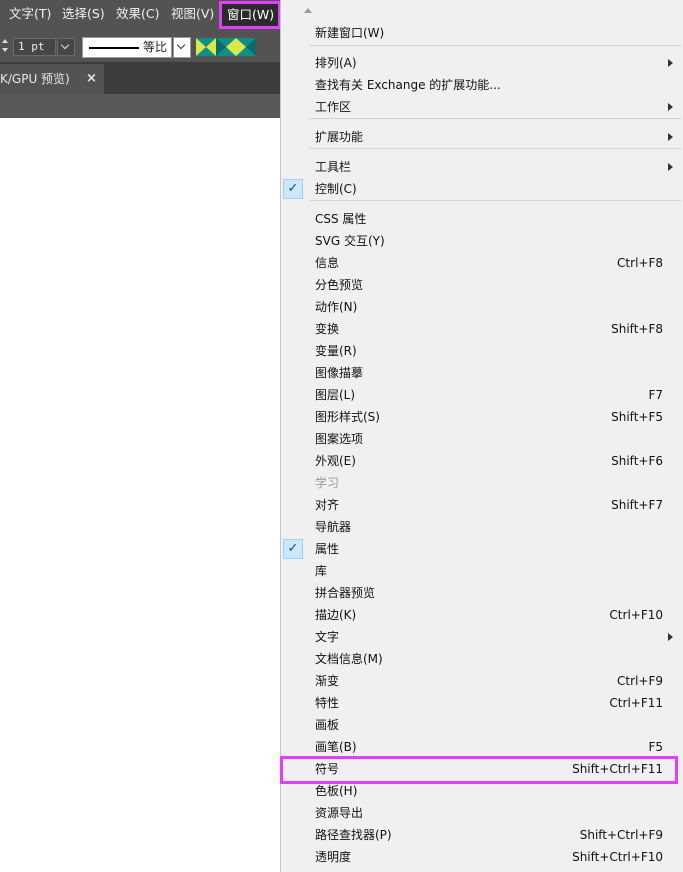  Describe the element at coordinates (482, 307) in the screenshot. I see `menu-item-actions: 动作(N)` at that location.